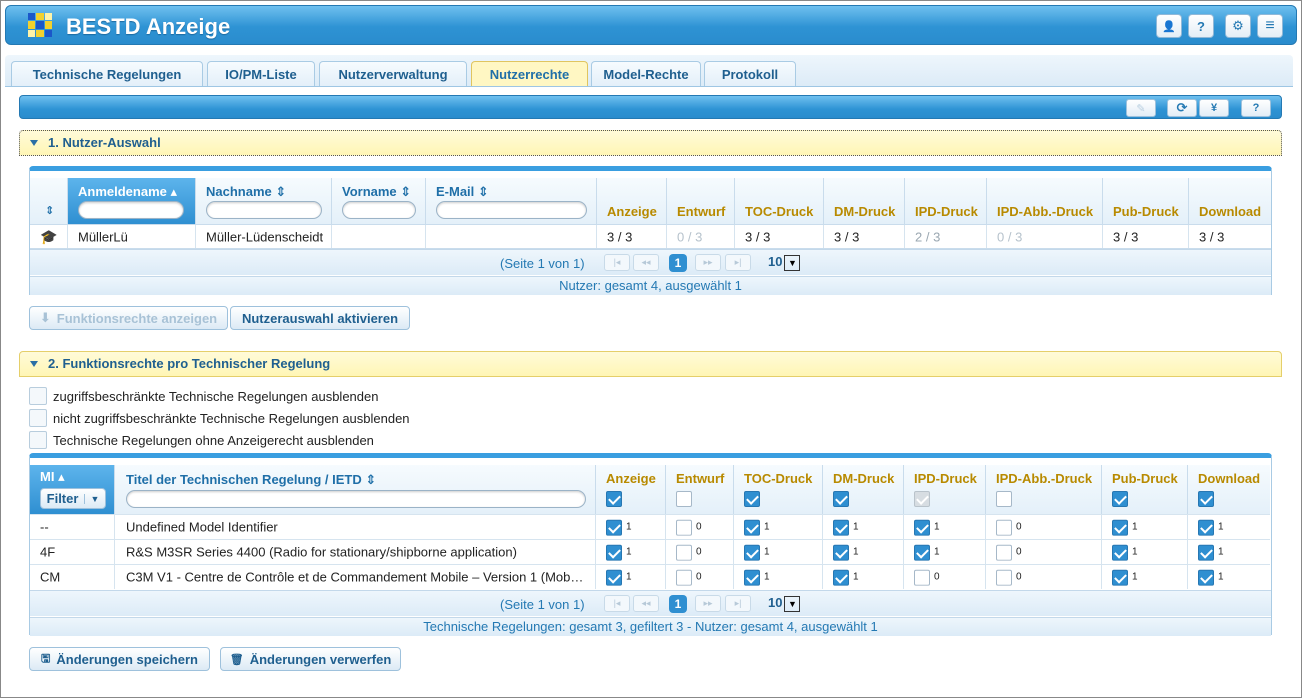  Describe the element at coordinates (310, 659) in the screenshot. I see `discard-changes-button: 🗑 Änderungen verwerfen` at that location.